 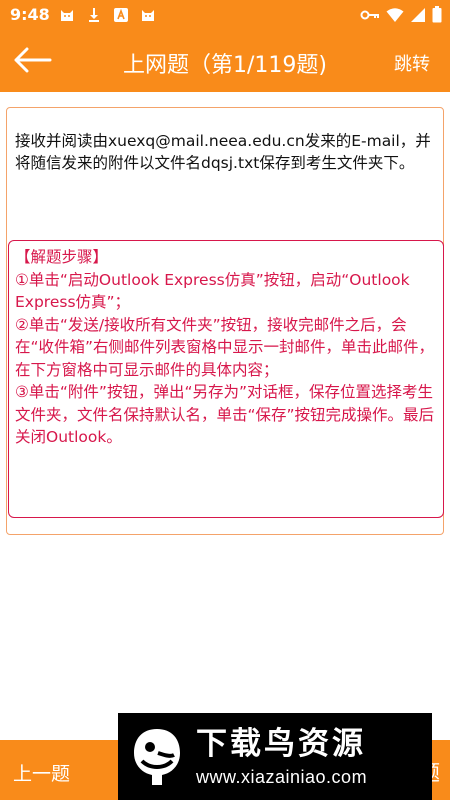 What do you see at coordinates (395, 17) in the screenshot?
I see `wifi-icon` at bounding box center [395, 17].